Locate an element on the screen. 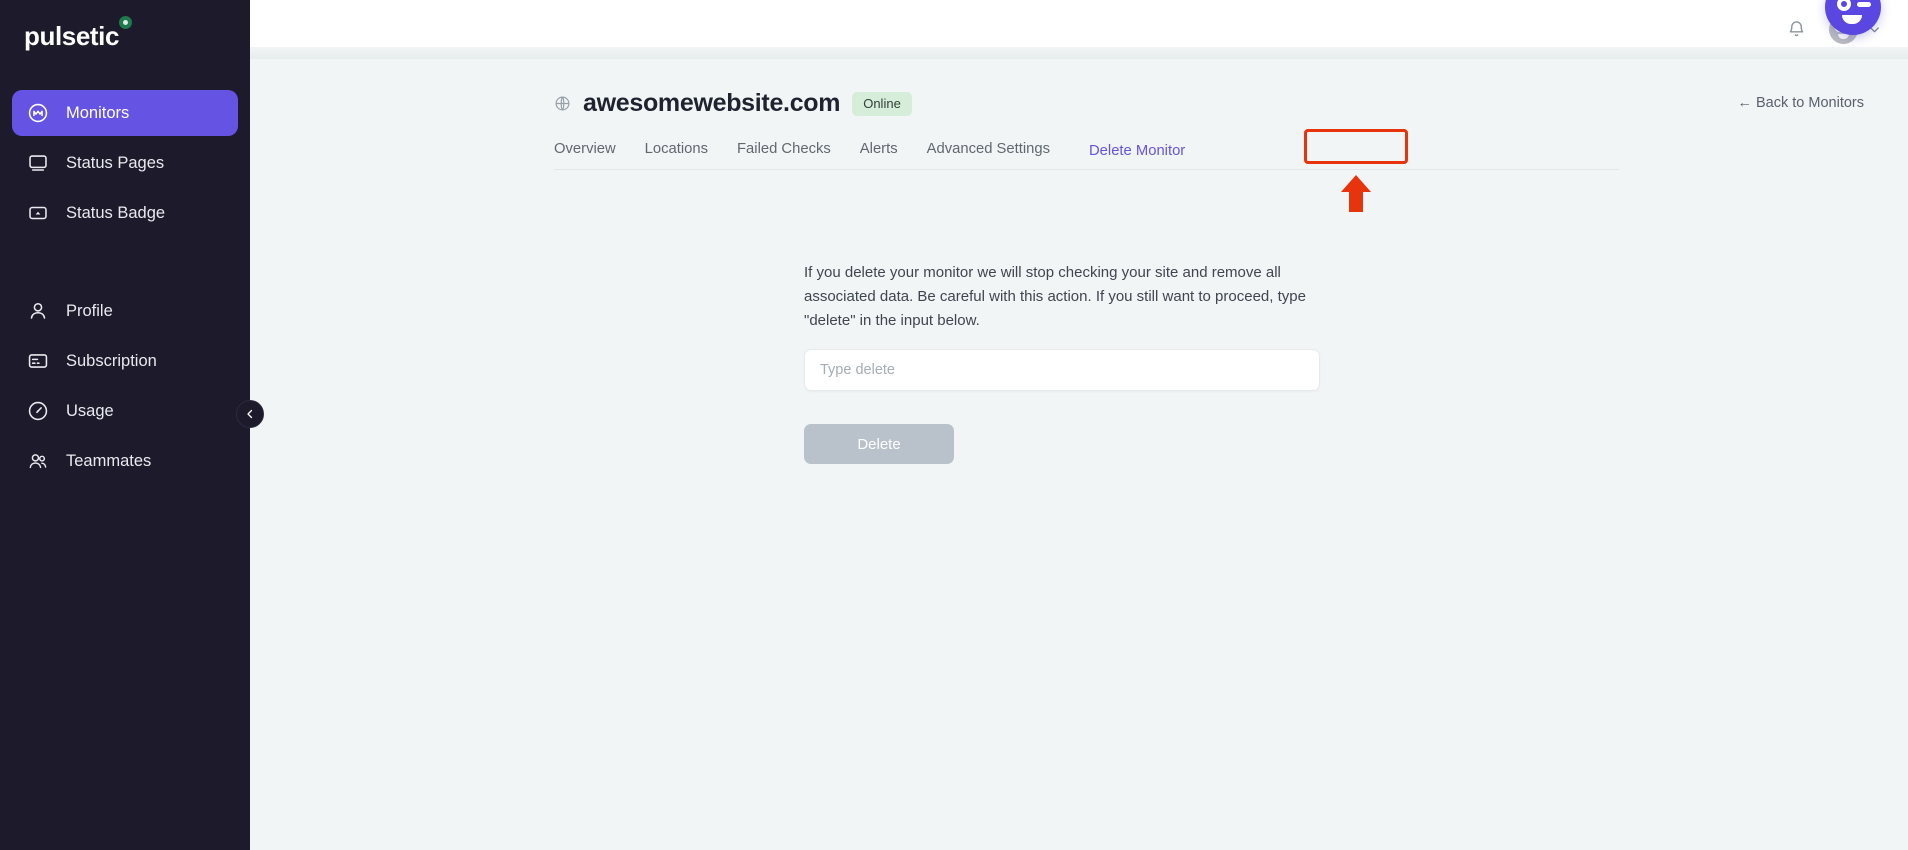 The height and width of the screenshot is (850, 1908). brand-logo-text: pulsetic is located at coordinates (72, 35).